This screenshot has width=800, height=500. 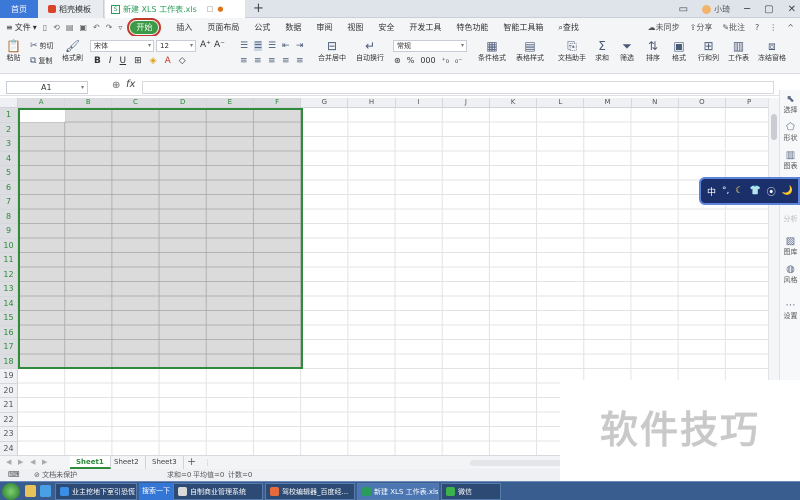 What do you see at coordinates (757, 27) in the screenshot?
I see `help-icon: ?` at bounding box center [757, 27].